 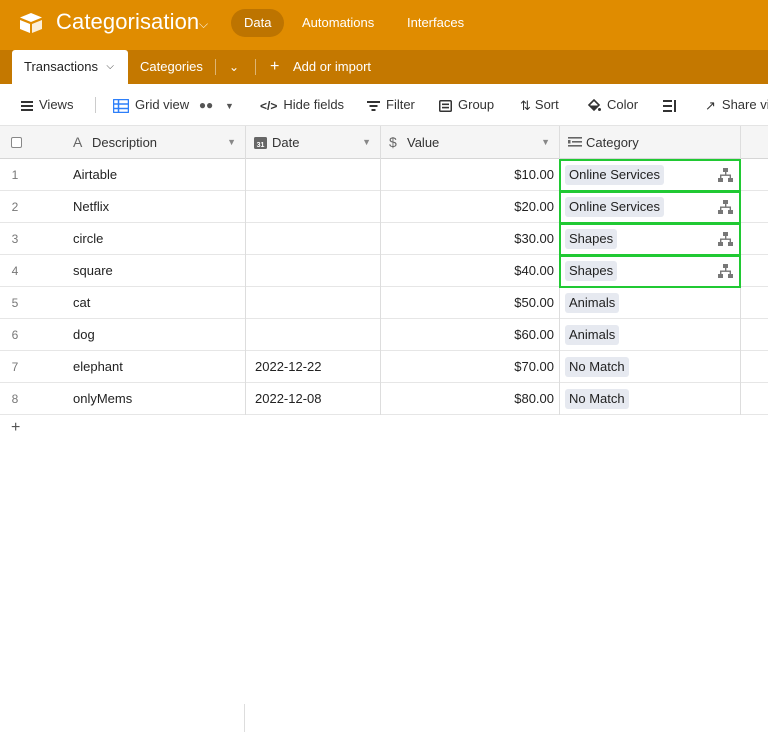 I want to click on cell-value: $10.00, so click(x=467, y=175).